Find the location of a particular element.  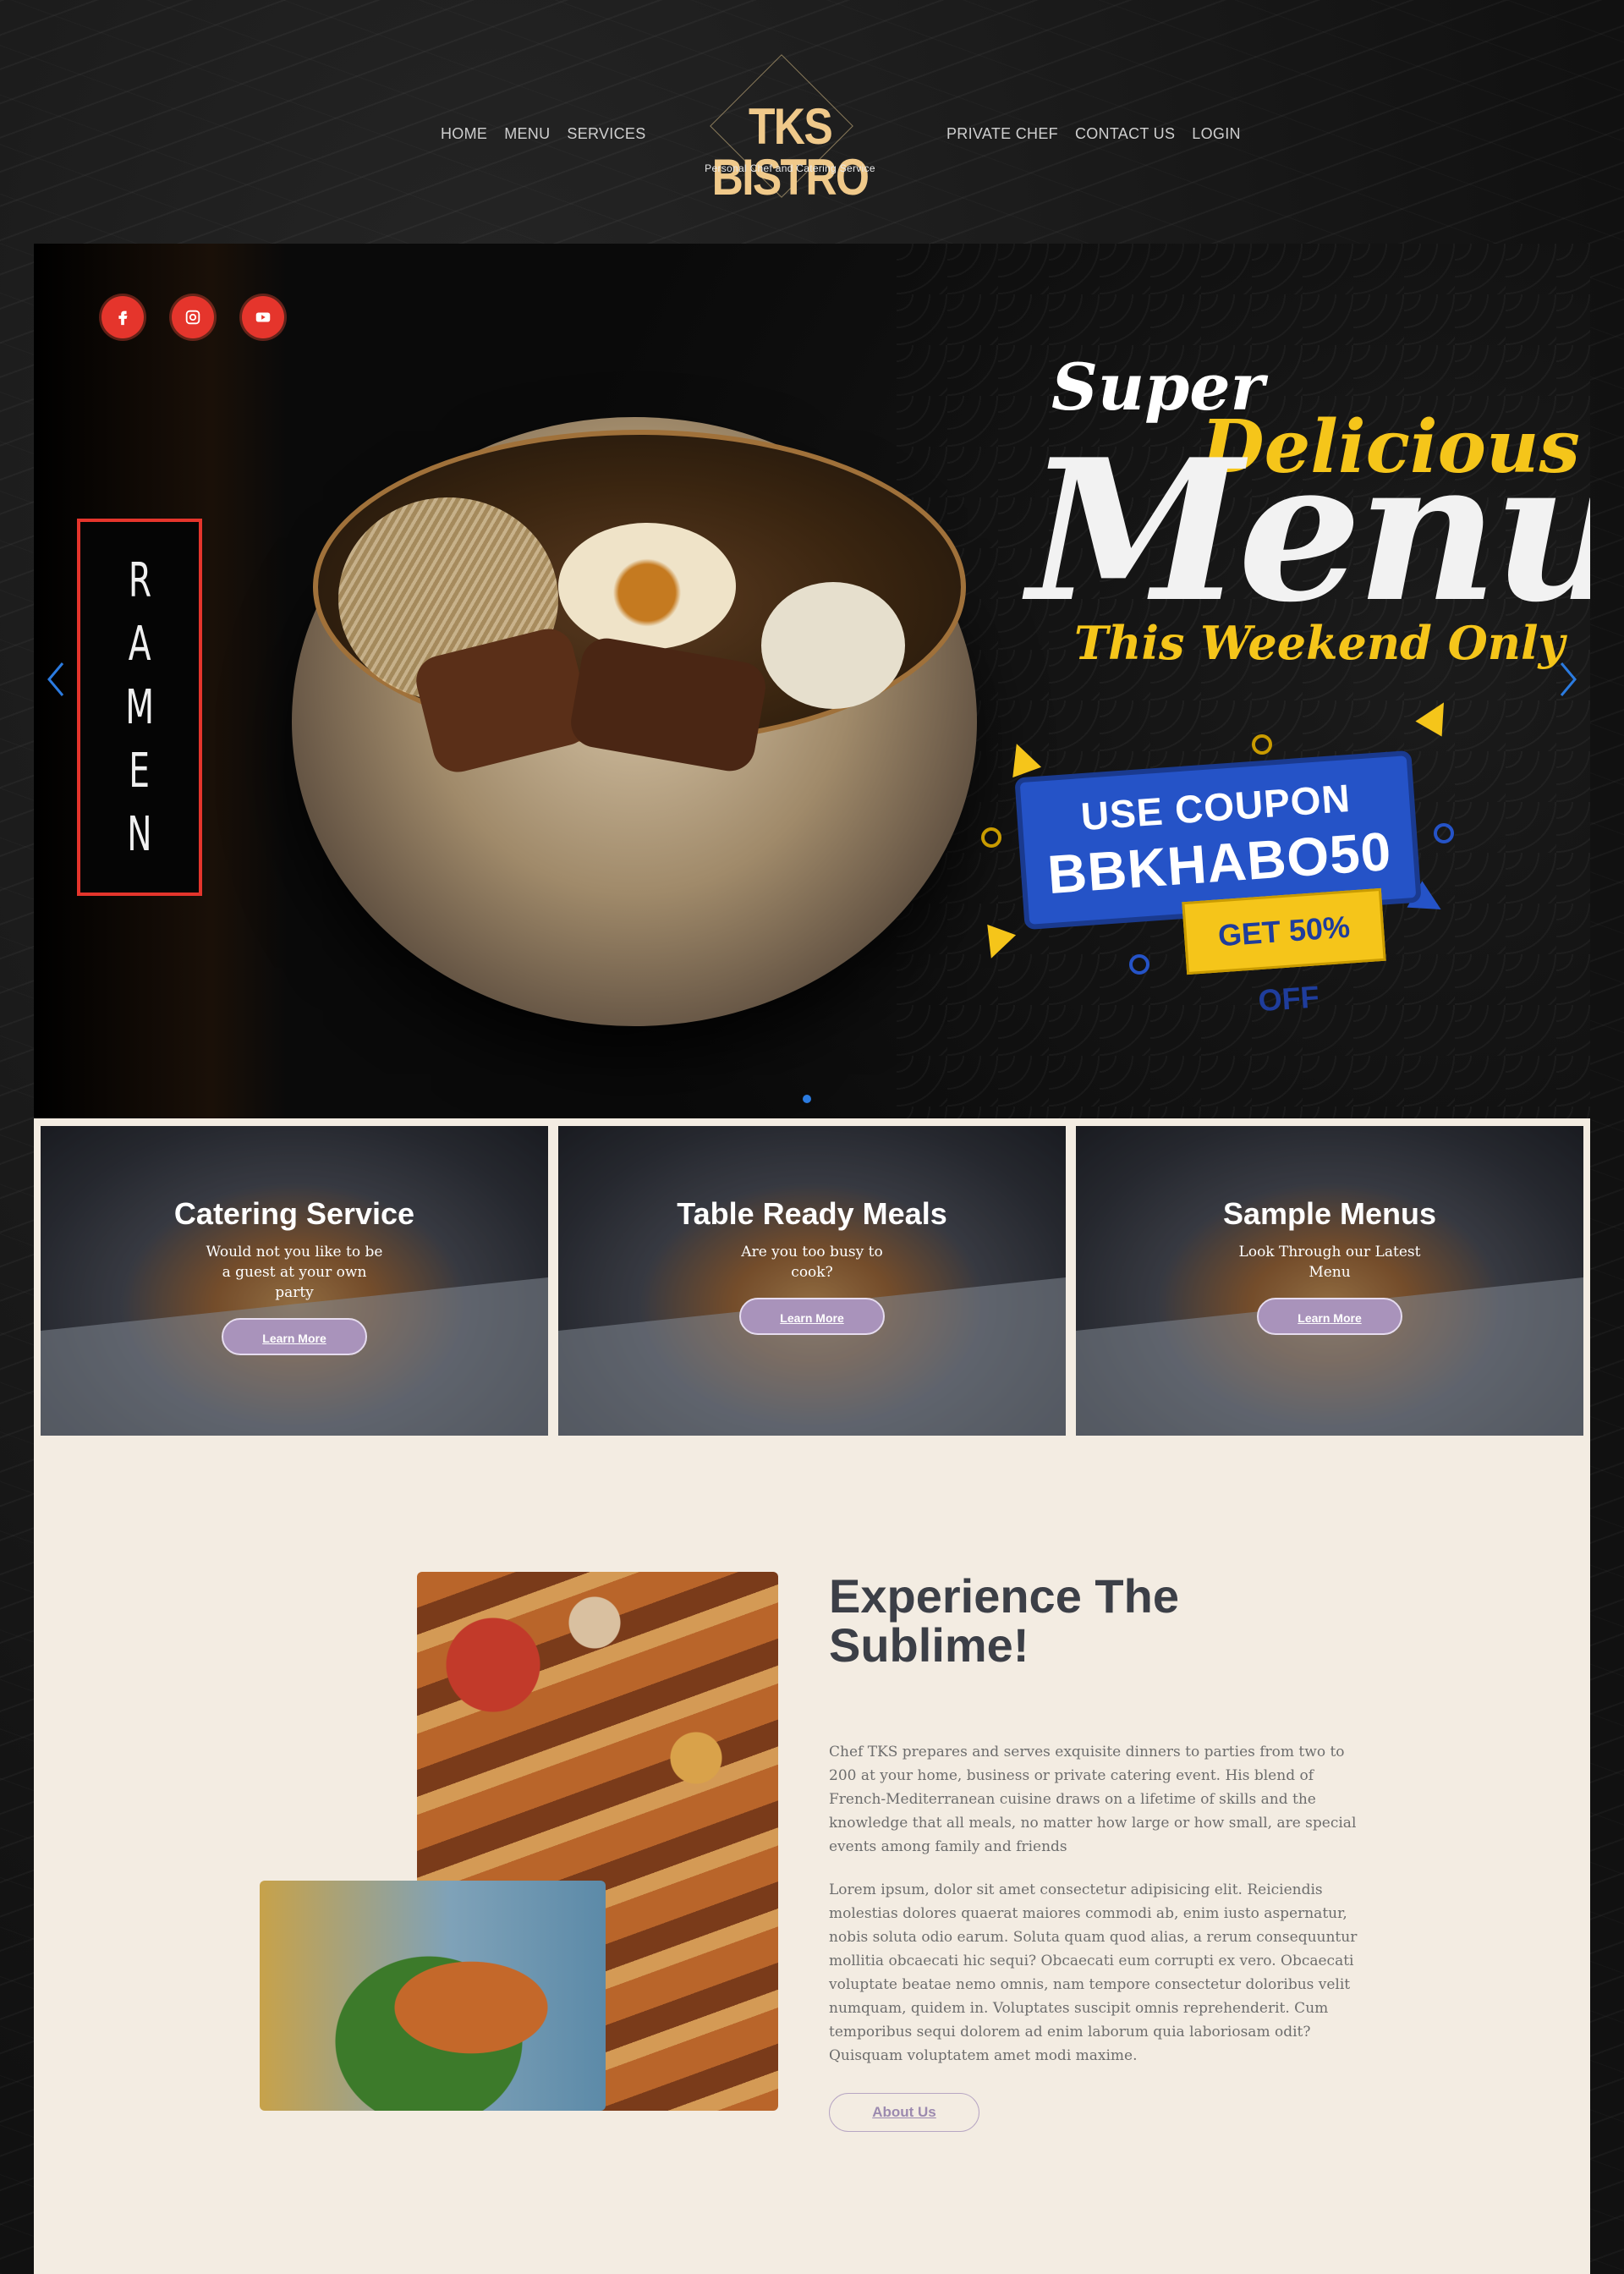

nav-right: PRIVATE CHEF CONTACT US LOGIN is located at coordinates (1094, 134).